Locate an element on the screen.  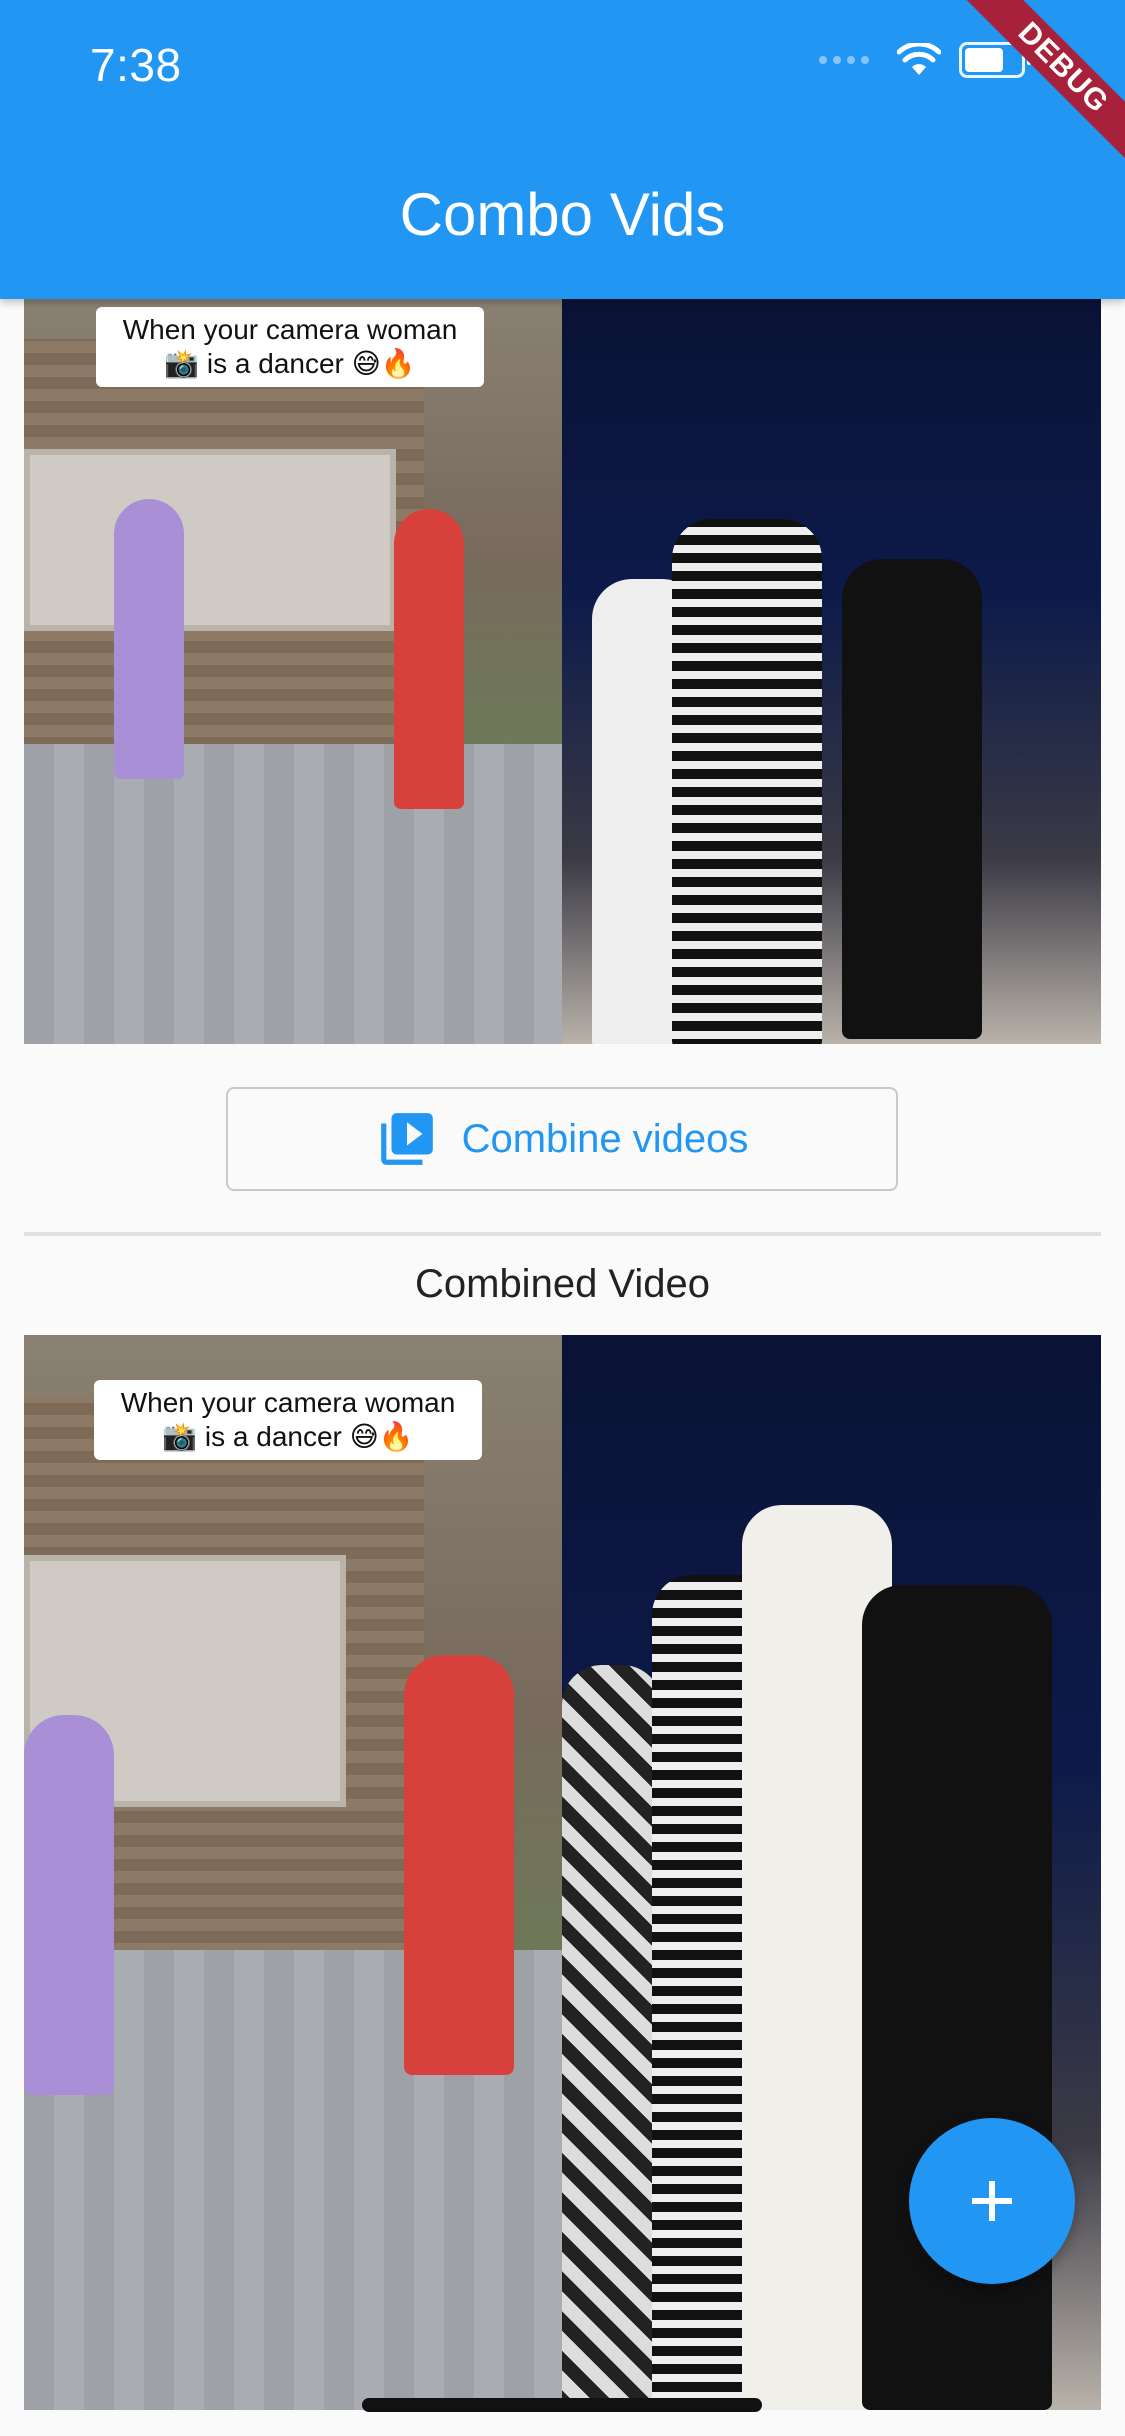
status-time: 7:38 is located at coordinates (136, 65).